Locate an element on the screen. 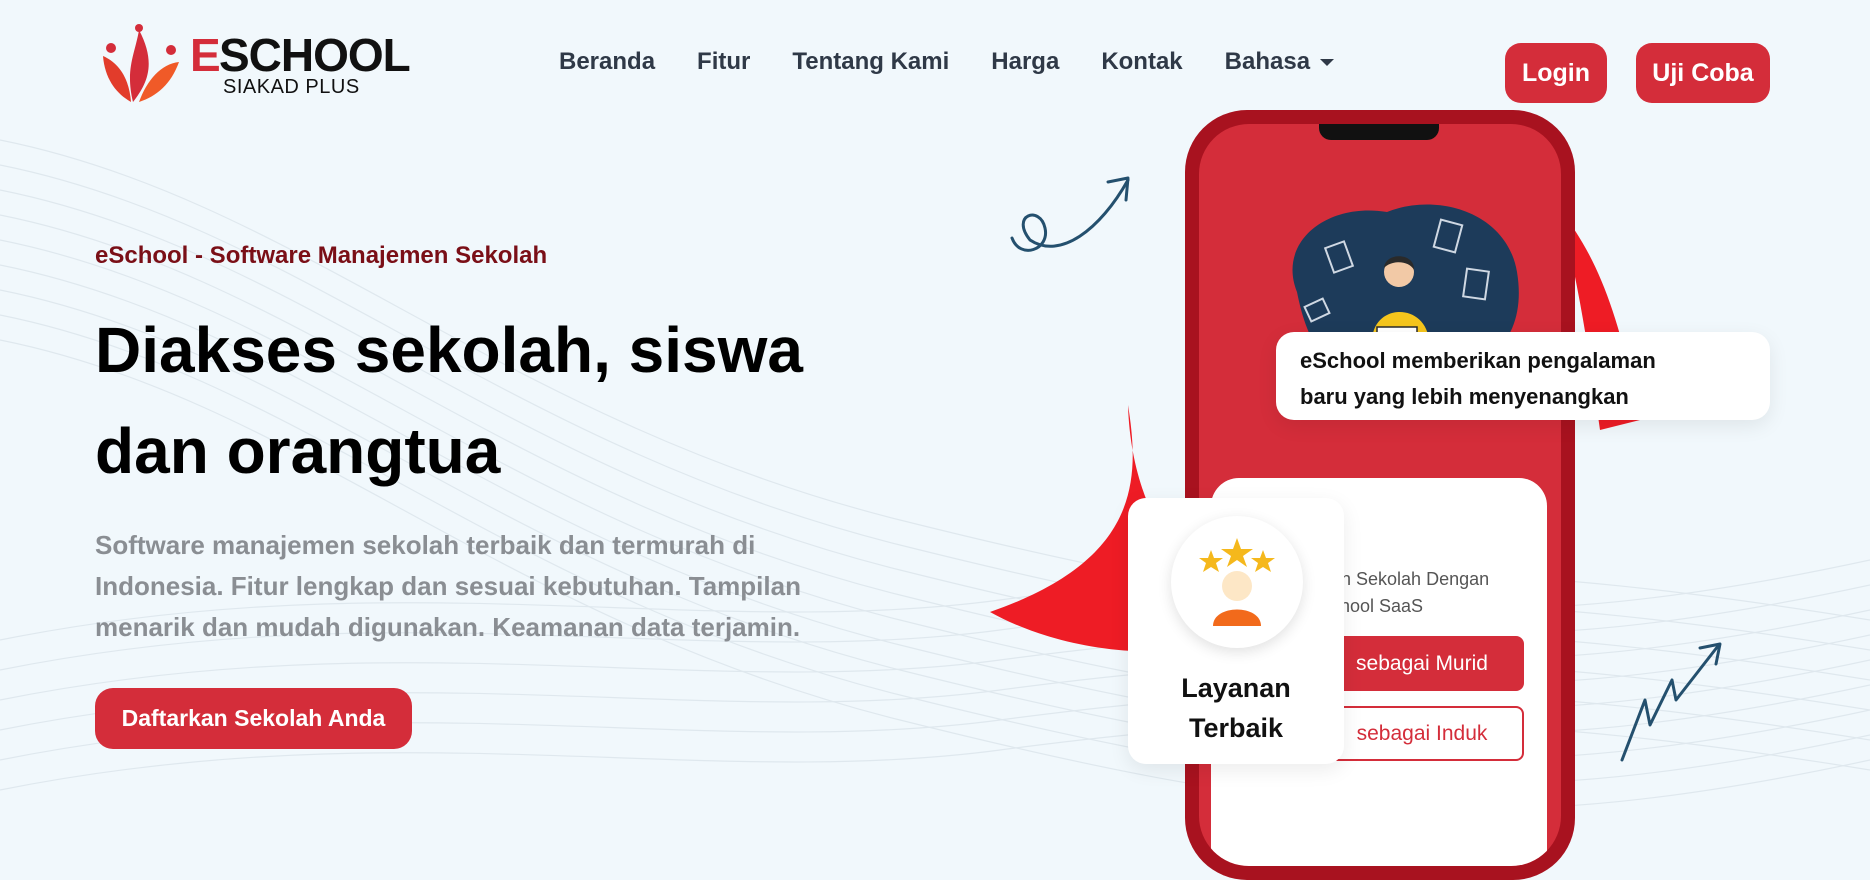 The image size is (1870, 880). badge-icon-circle is located at coordinates (1237, 582).